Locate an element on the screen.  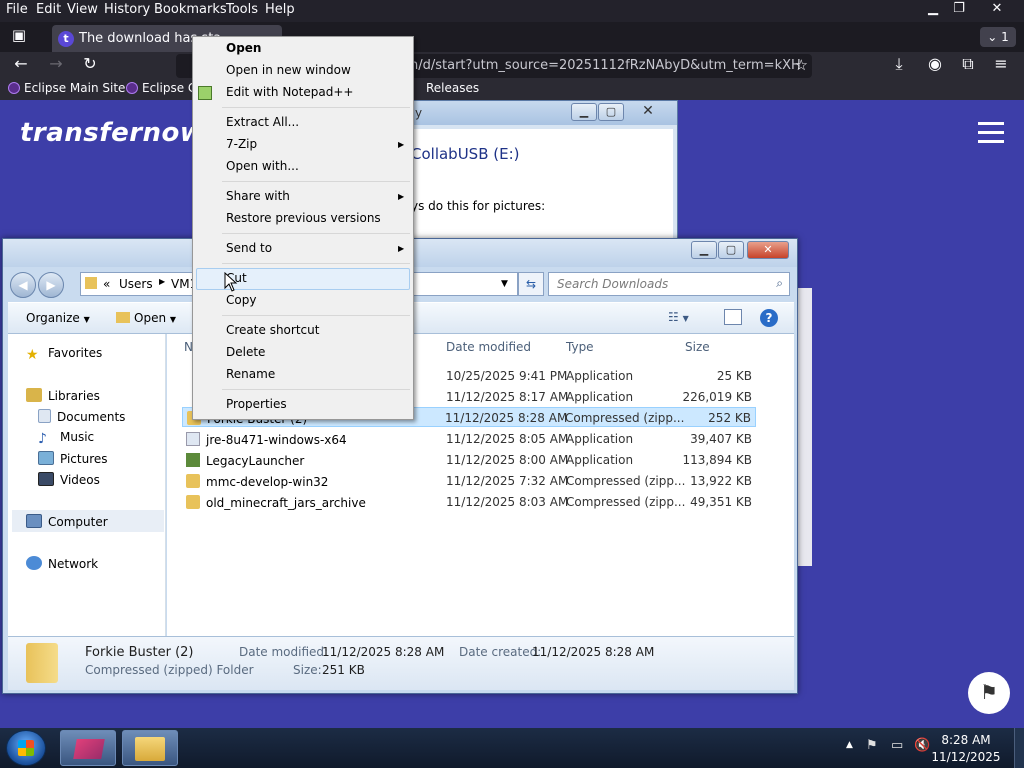
show-desktop-button is located at coordinates (1019, 748).